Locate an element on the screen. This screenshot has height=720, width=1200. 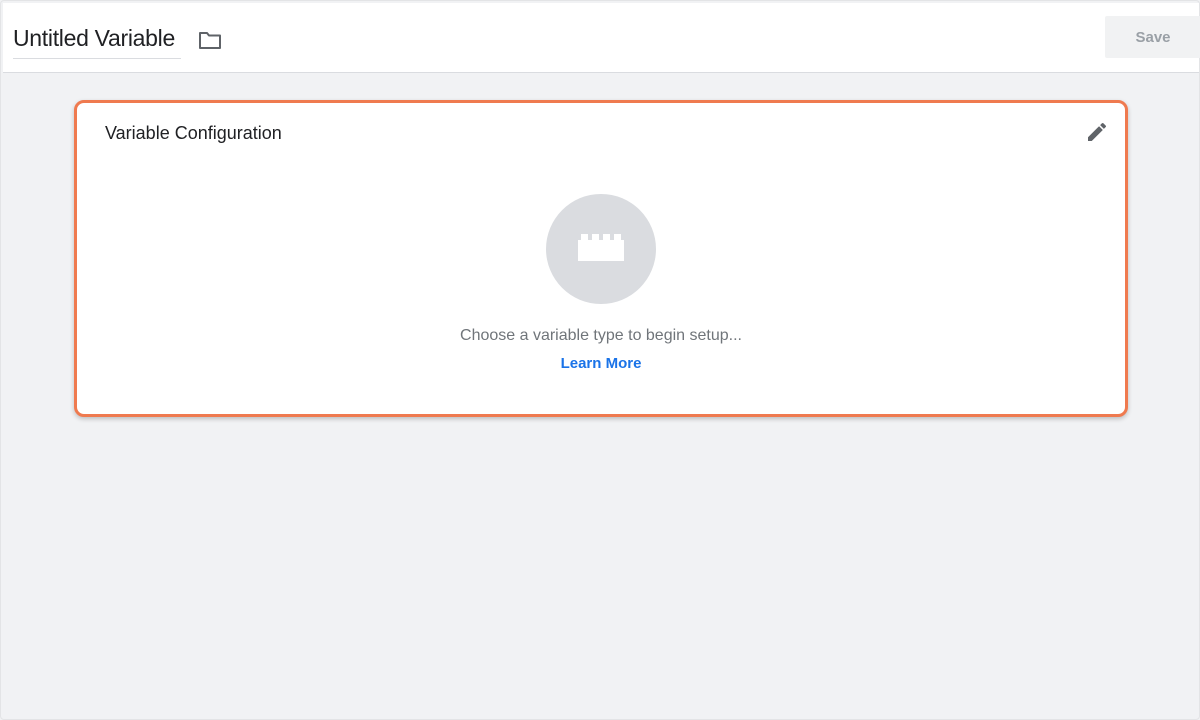
save-button: Save is located at coordinates (1152, 37).